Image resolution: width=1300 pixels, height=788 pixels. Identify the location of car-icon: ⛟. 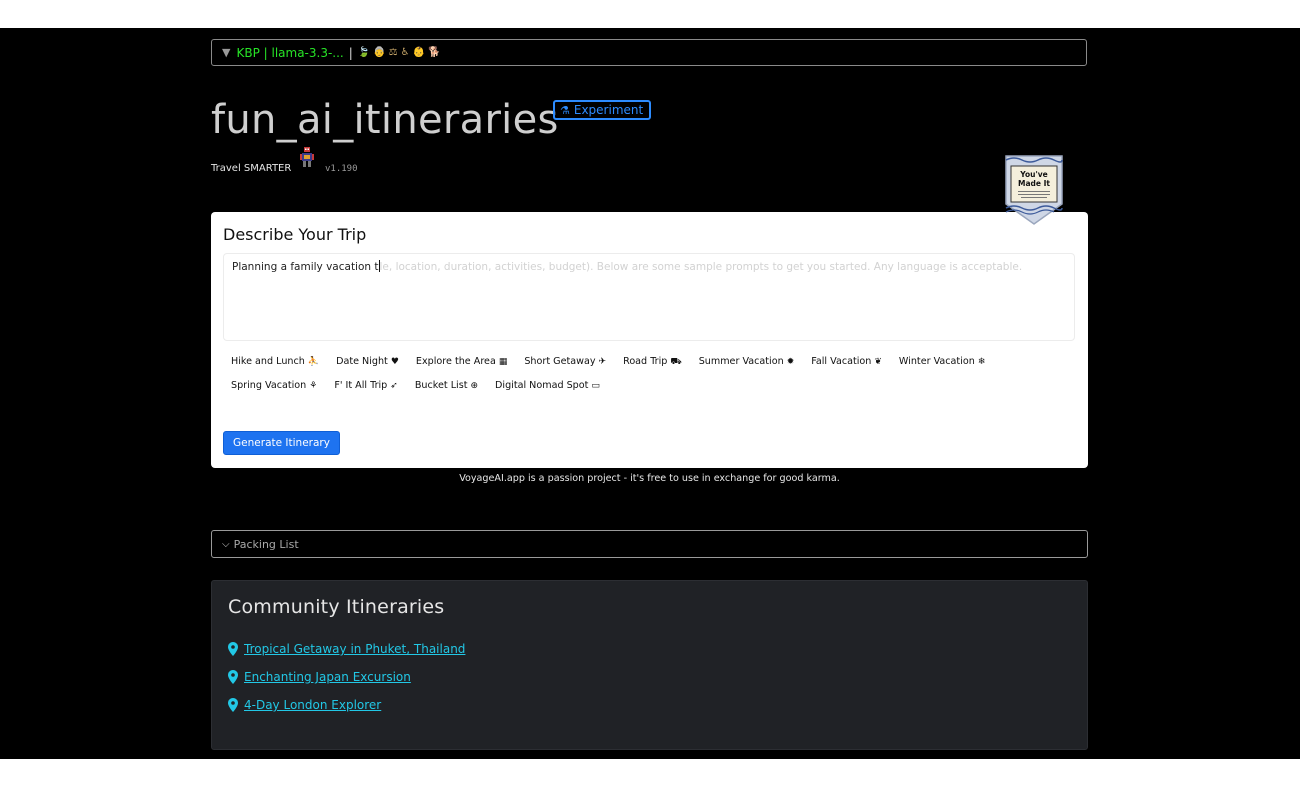
(676, 362).